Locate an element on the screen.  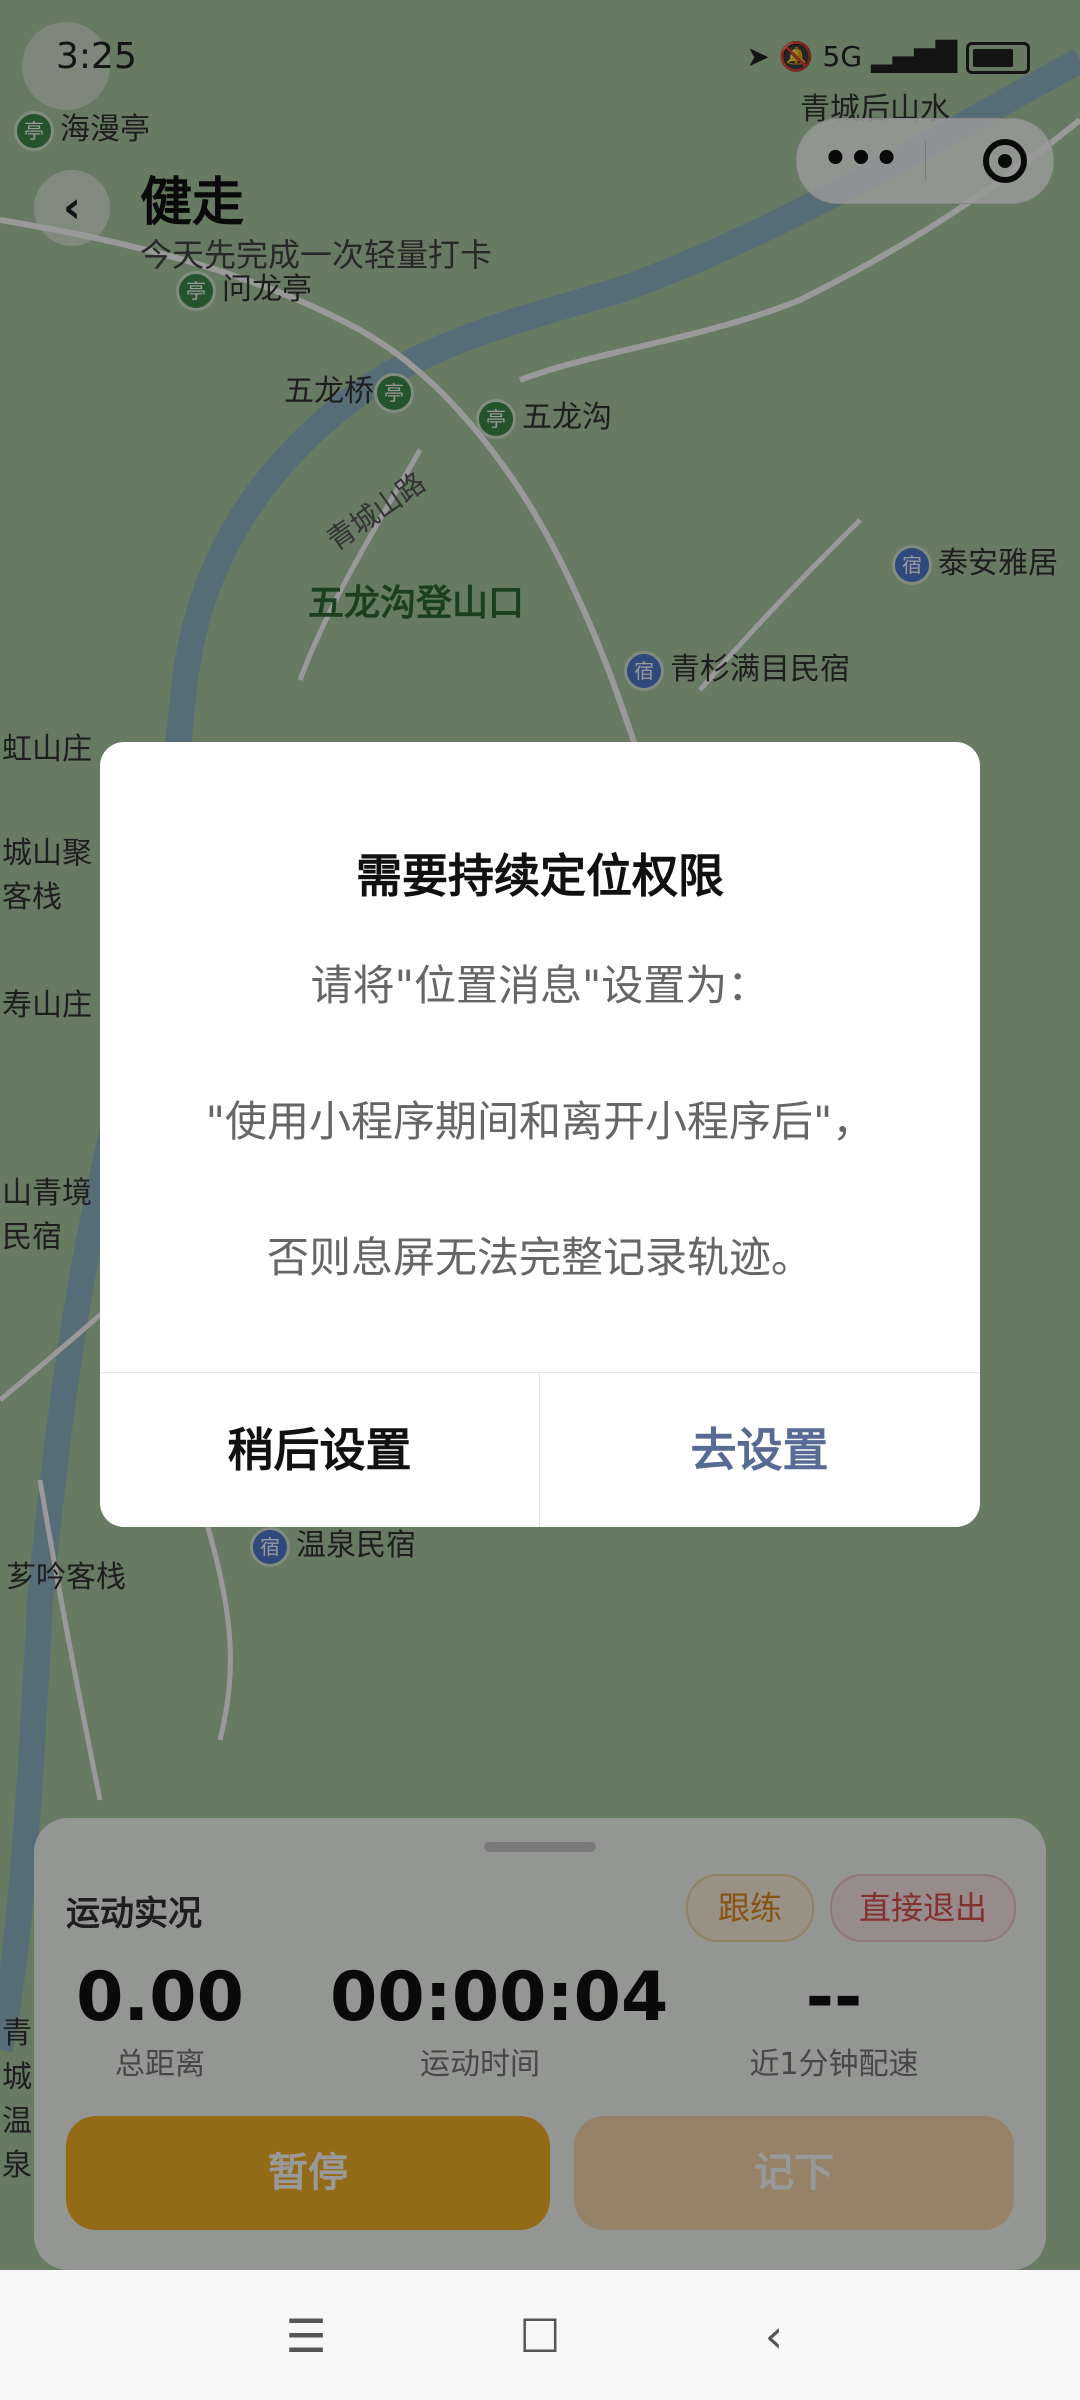
later-button: 稍后设置 is located at coordinates (319, 1450).